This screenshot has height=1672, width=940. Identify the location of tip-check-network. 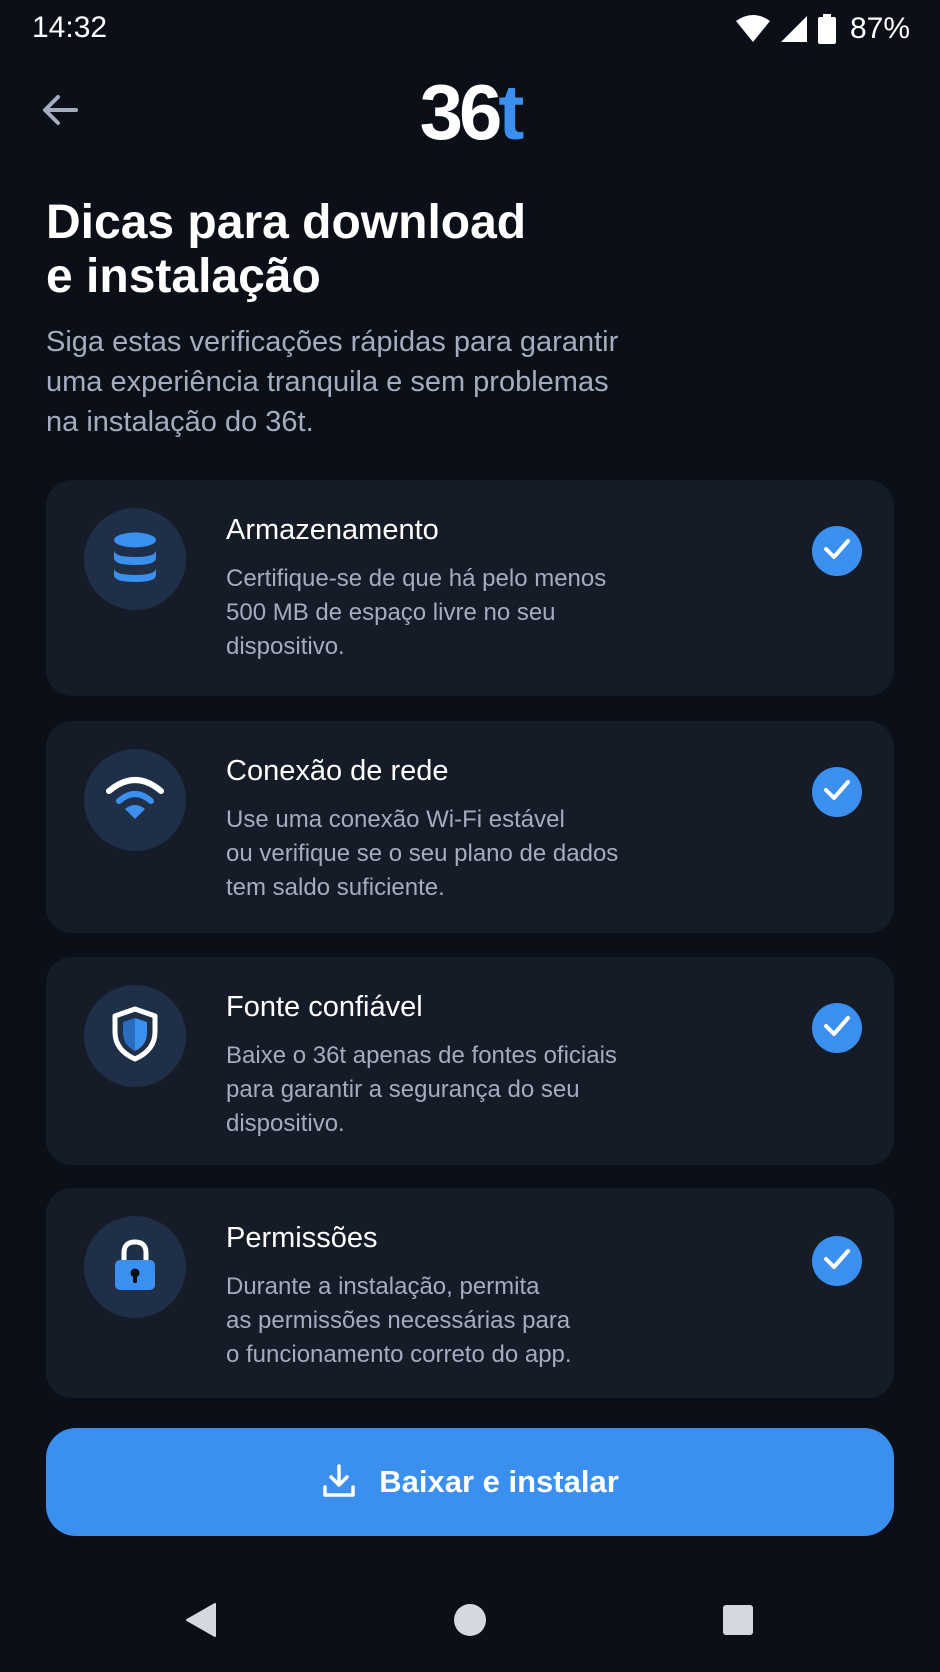
(837, 792).